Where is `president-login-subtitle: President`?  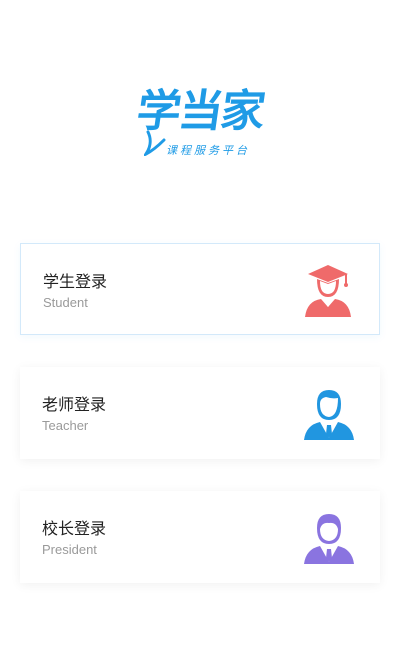 president-login-subtitle: President is located at coordinates (69, 549).